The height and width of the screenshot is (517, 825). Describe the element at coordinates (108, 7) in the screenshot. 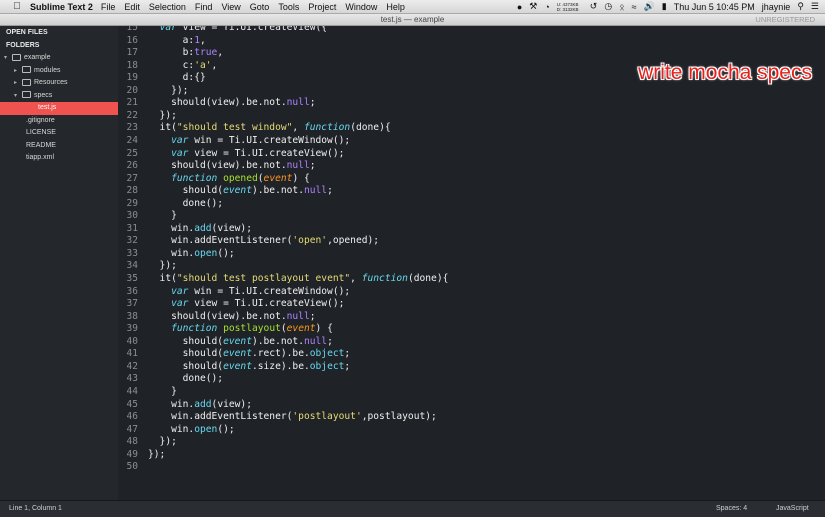

I see `menu-file: File` at that location.